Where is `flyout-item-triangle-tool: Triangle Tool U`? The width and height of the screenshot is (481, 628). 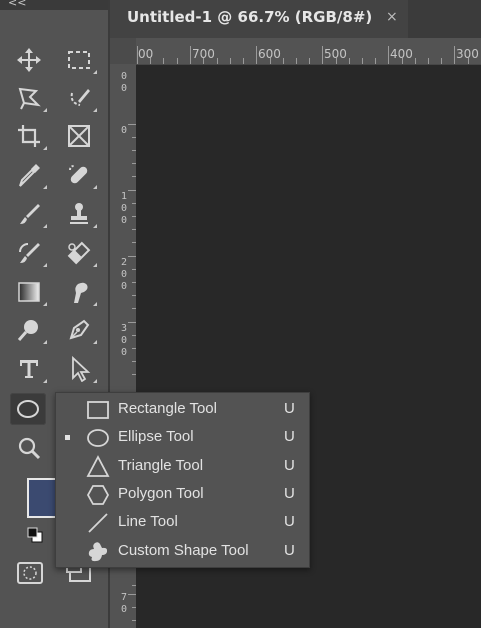 flyout-item-triangle-tool: Triangle Tool U is located at coordinates (182, 467).